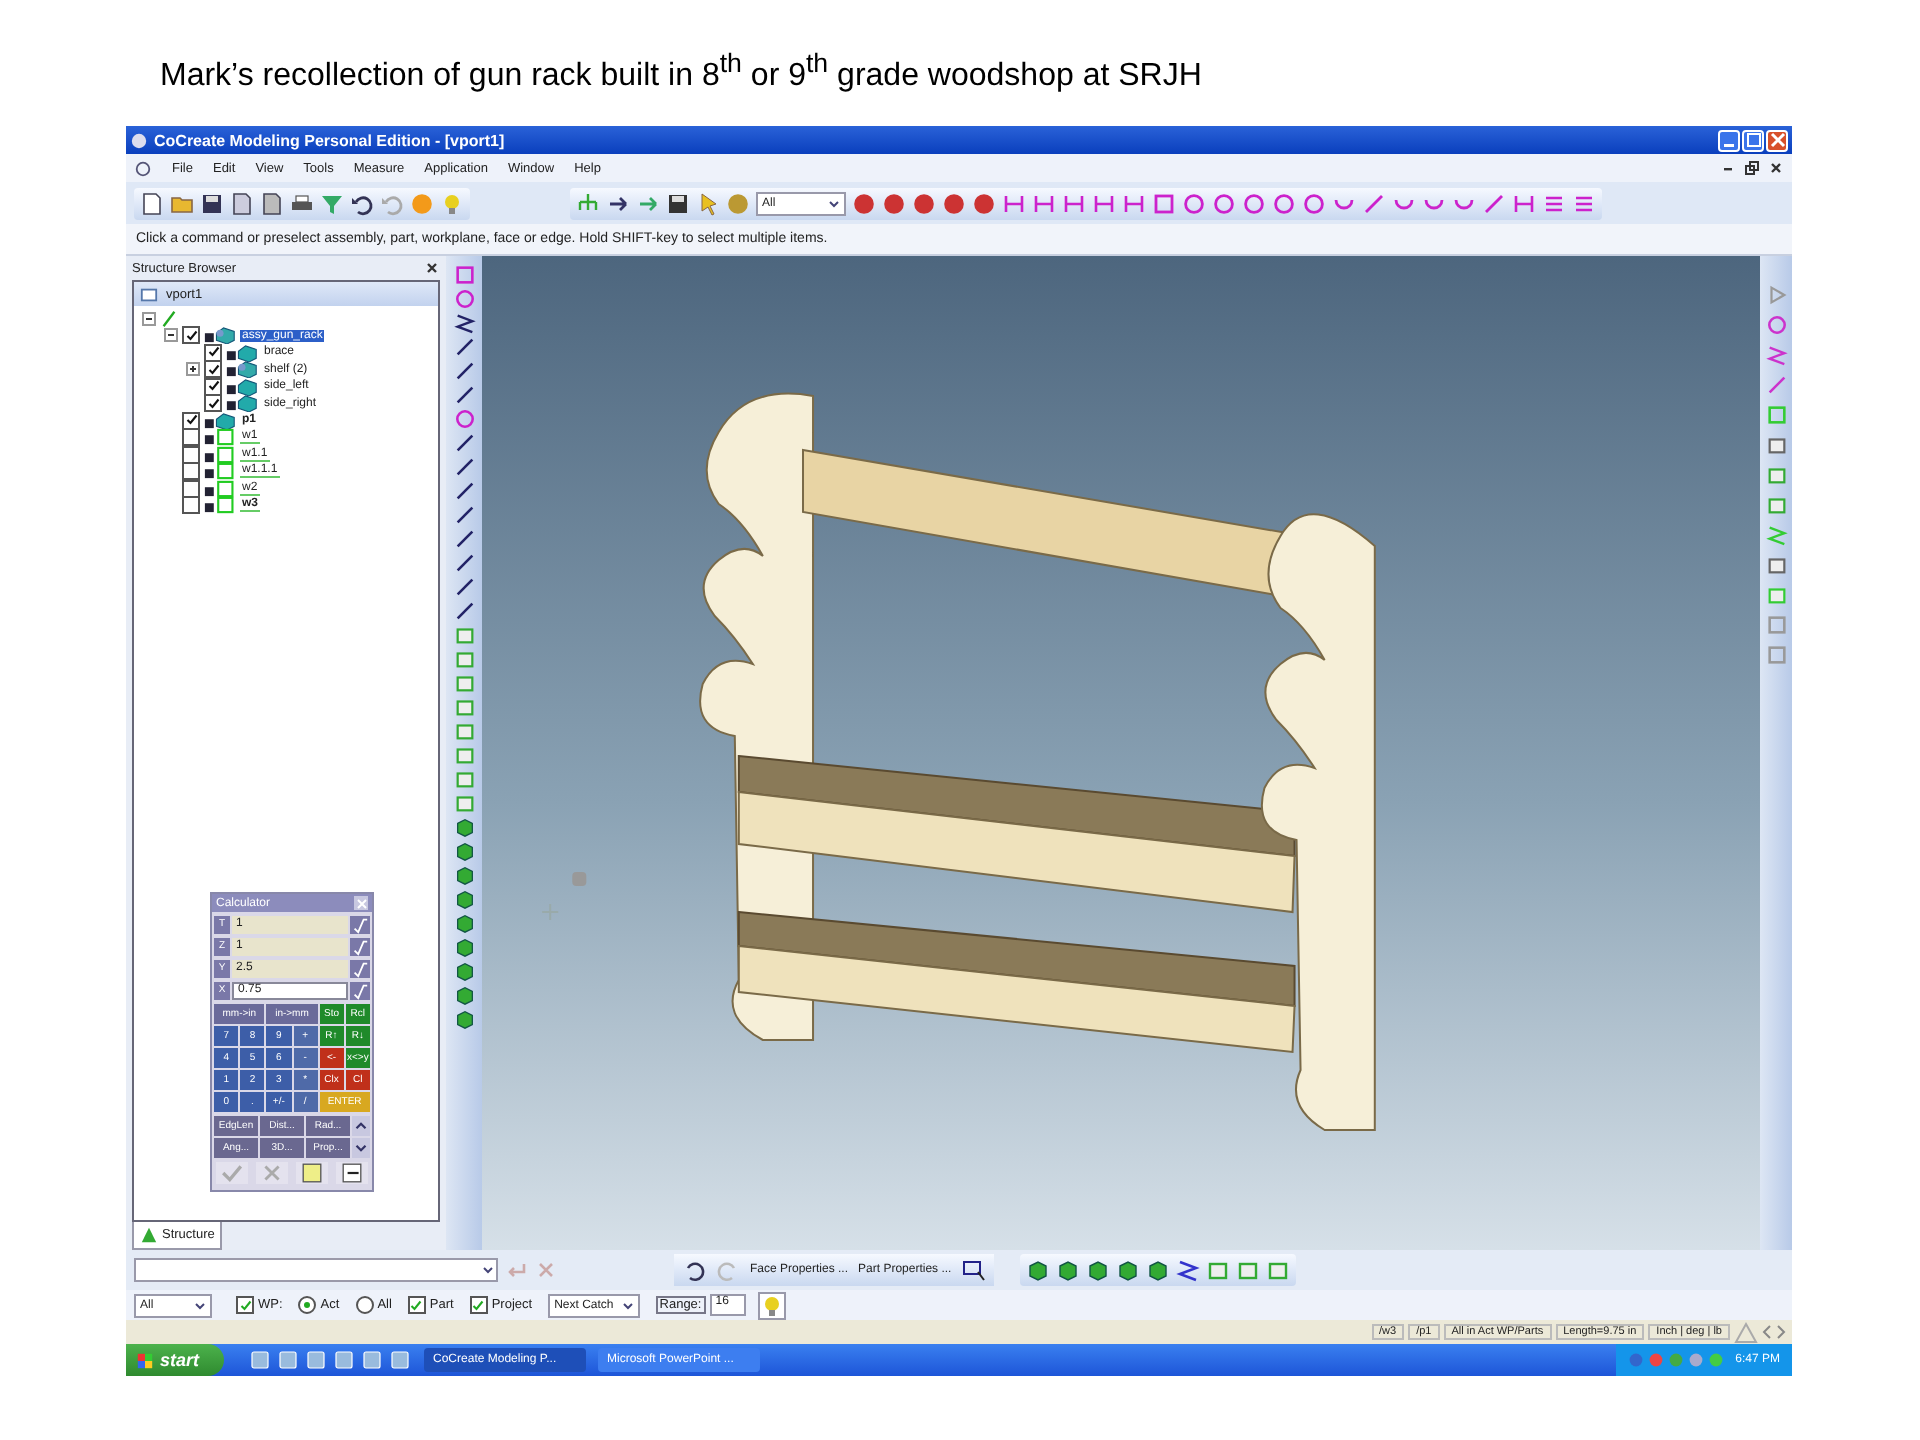 The width and height of the screenshot is (1920, 1440). What do you see at coordinates (259, 1360) in the screenshot?
I see `browser-icon` at bounding box center [259, 1360].